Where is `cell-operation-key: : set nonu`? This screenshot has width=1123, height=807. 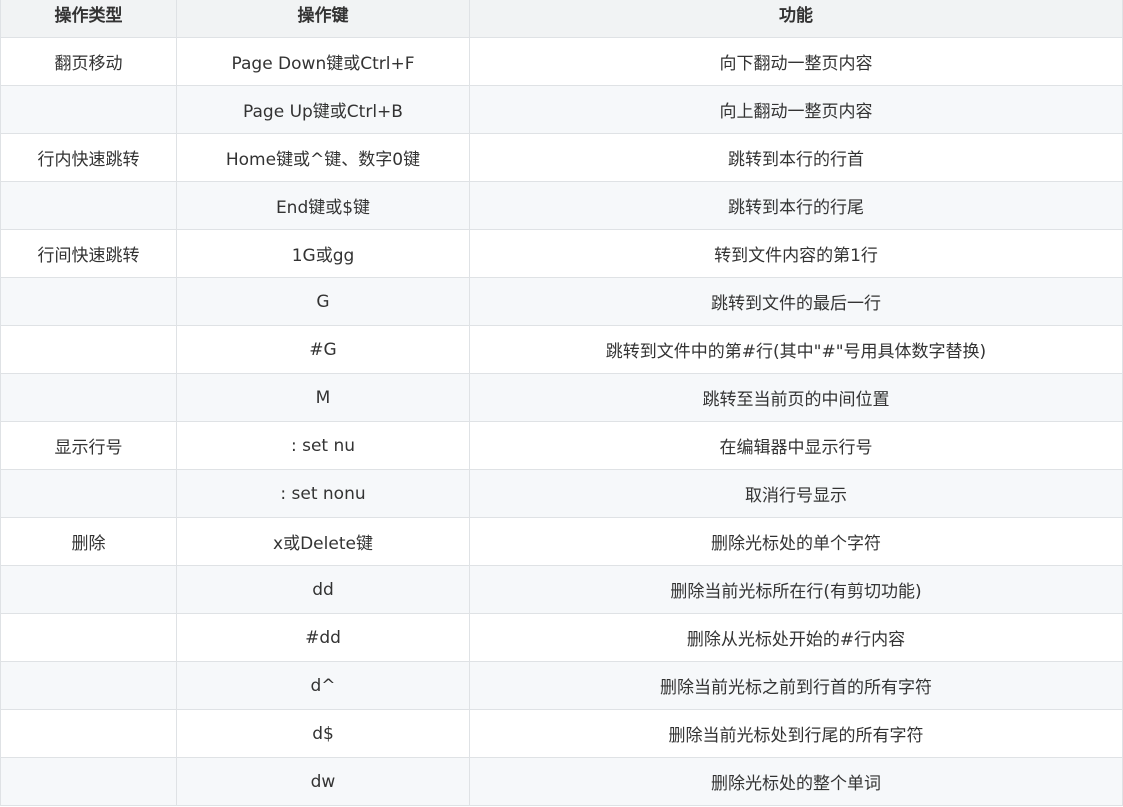 cell-operation-key: : set nonu is located at coordinates (323, 493).